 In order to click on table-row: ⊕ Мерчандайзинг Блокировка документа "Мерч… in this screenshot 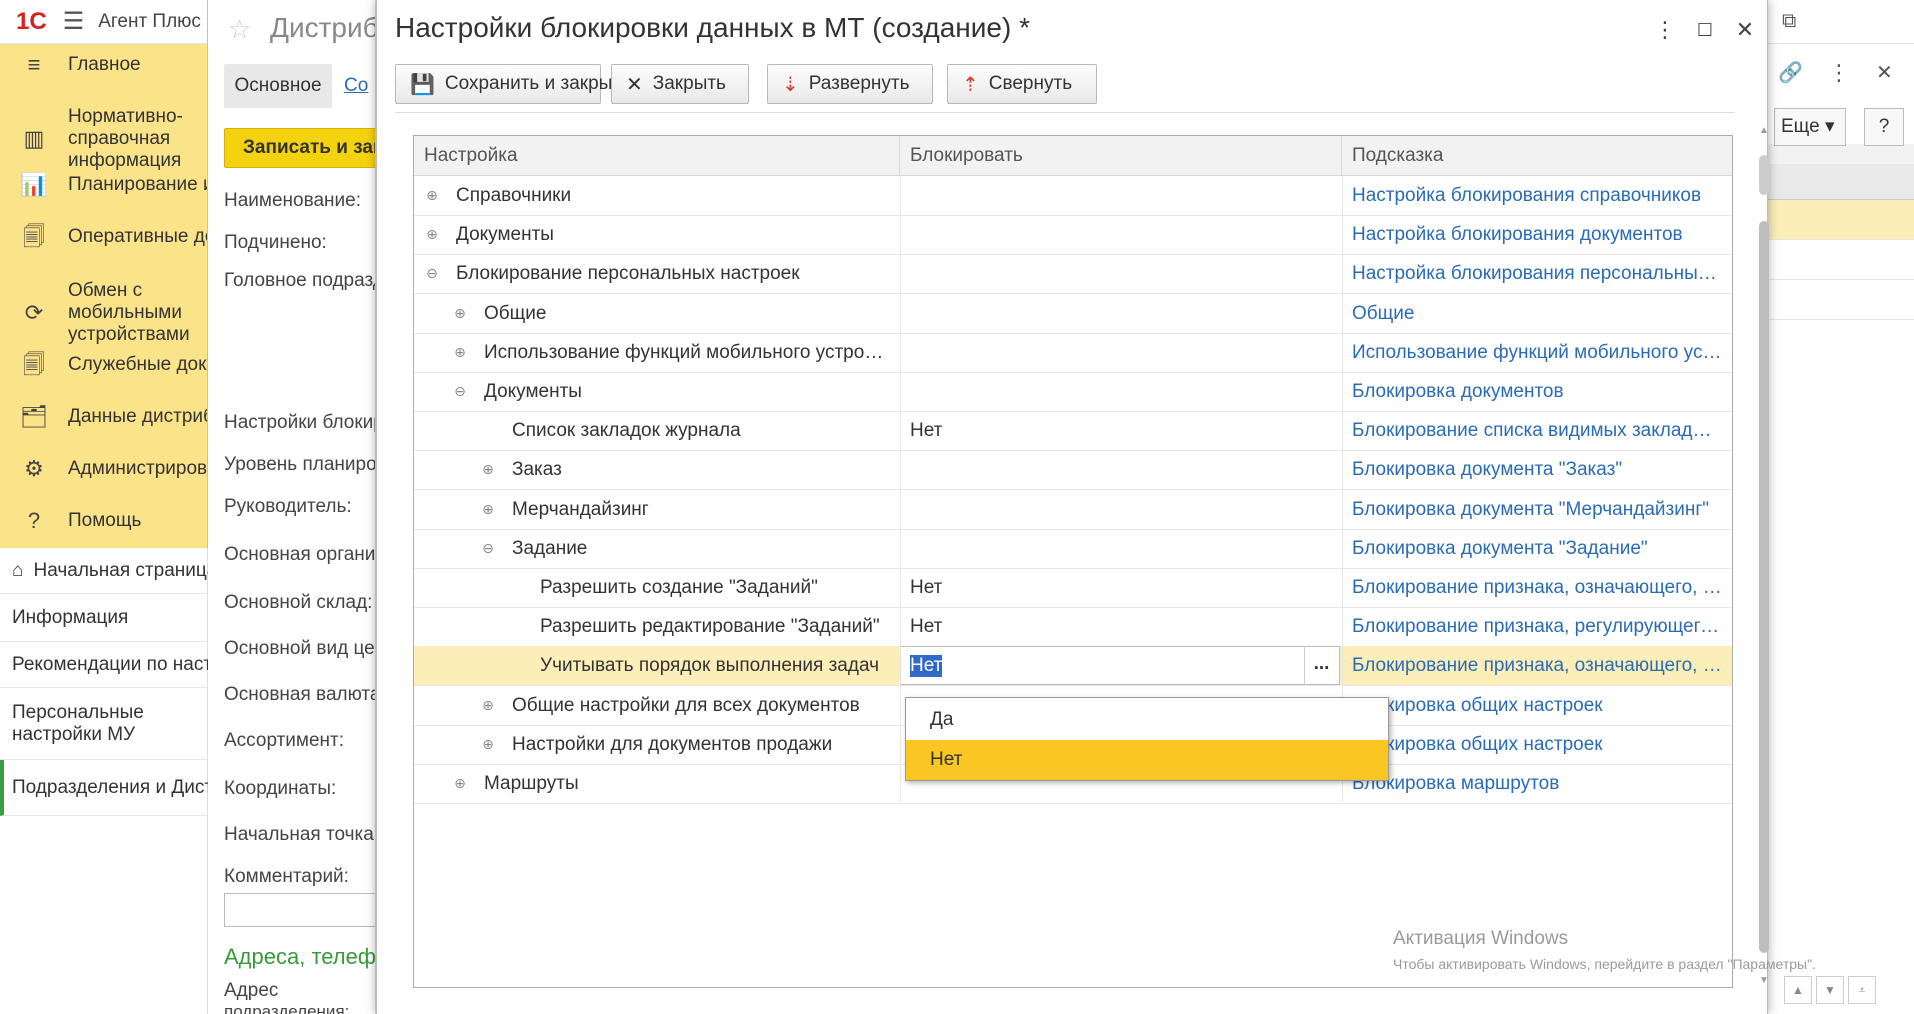, I will do `click(1073, 510)`.